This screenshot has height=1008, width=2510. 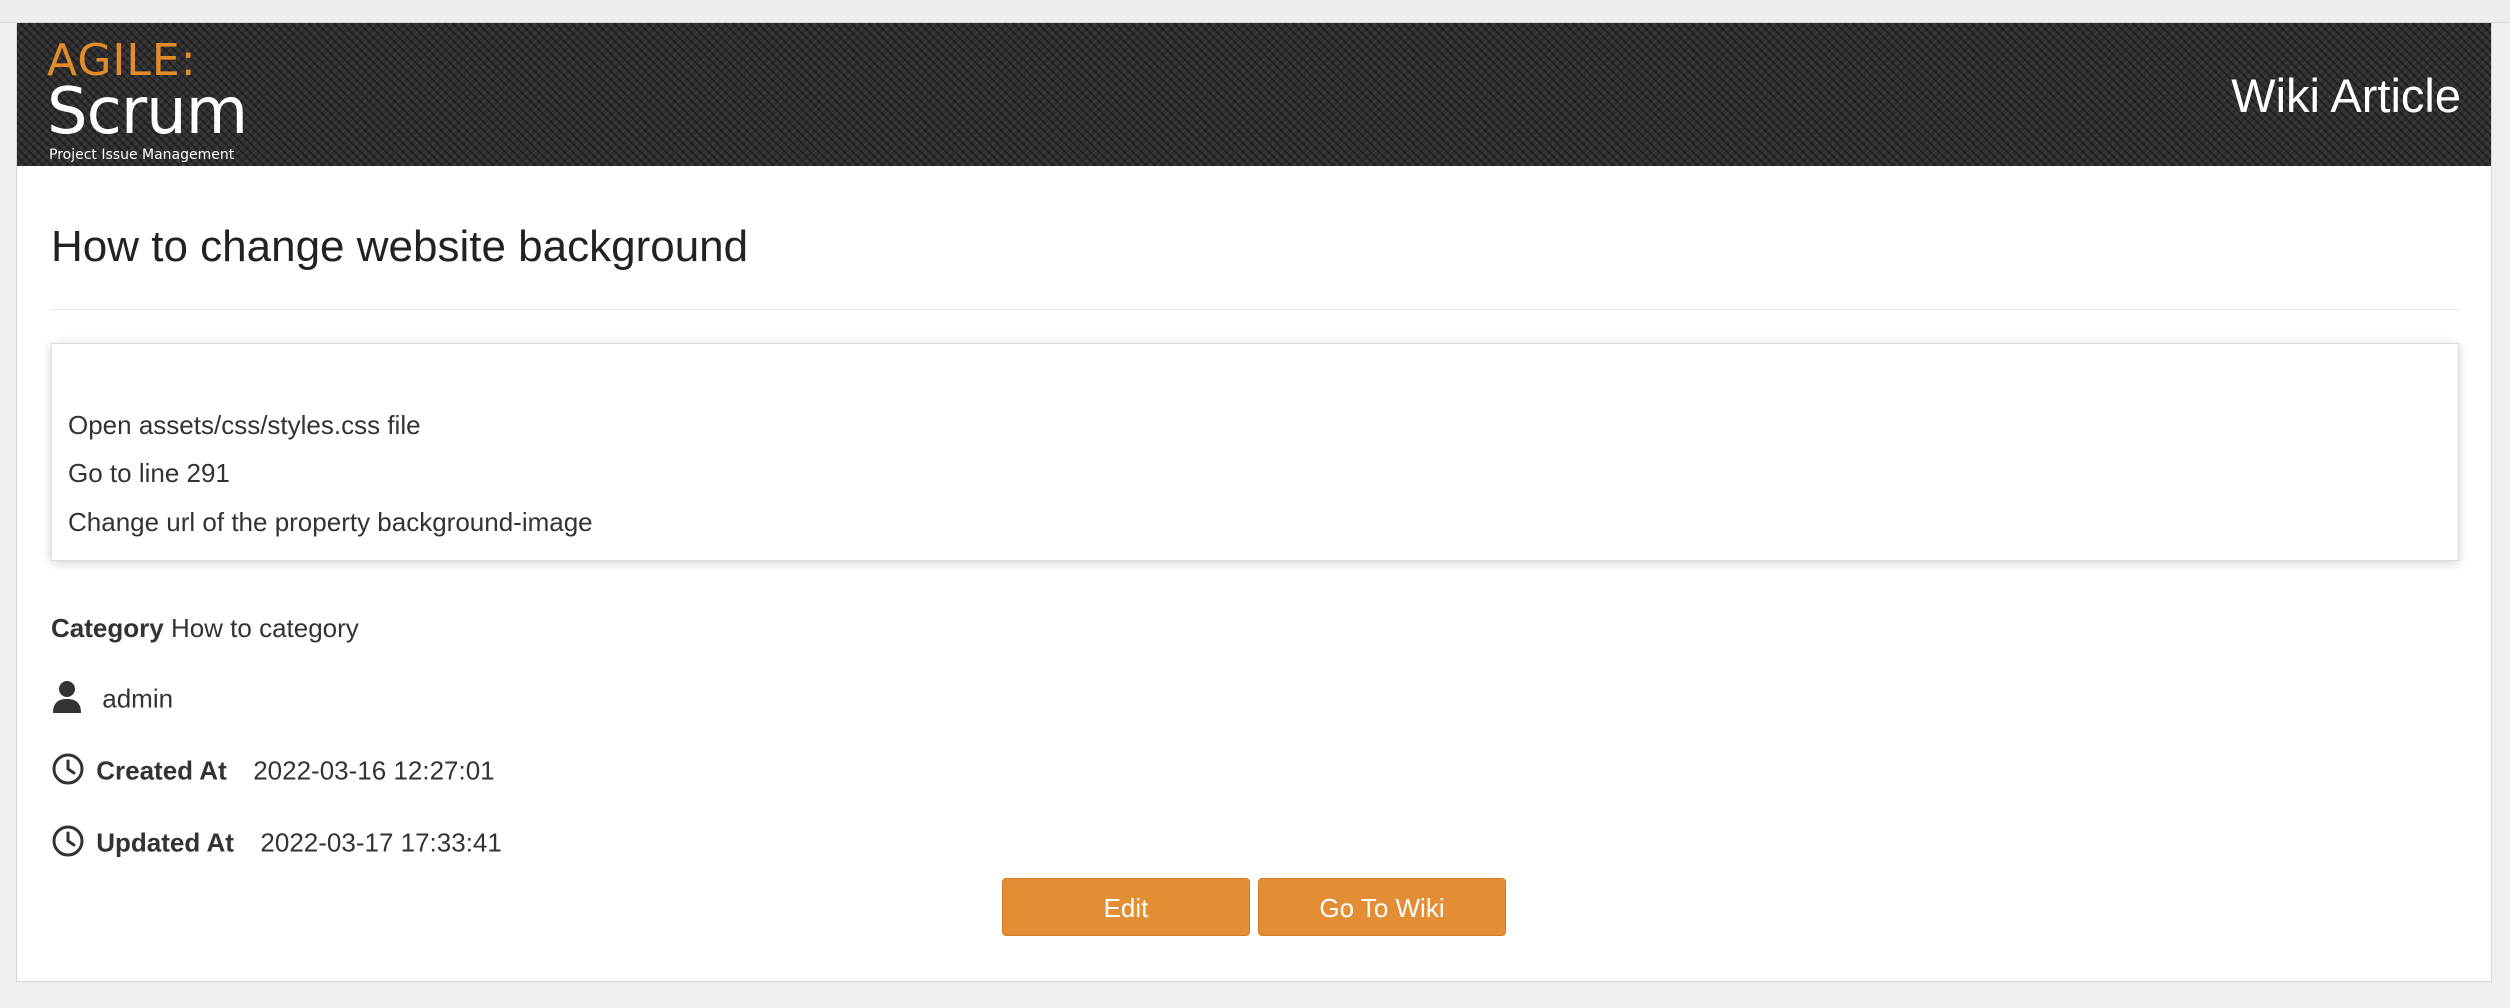 What do you see at coordinates (1255, 11) in the screenshot?
I see `browser-top-strip` at bounding box center [1255, 11].